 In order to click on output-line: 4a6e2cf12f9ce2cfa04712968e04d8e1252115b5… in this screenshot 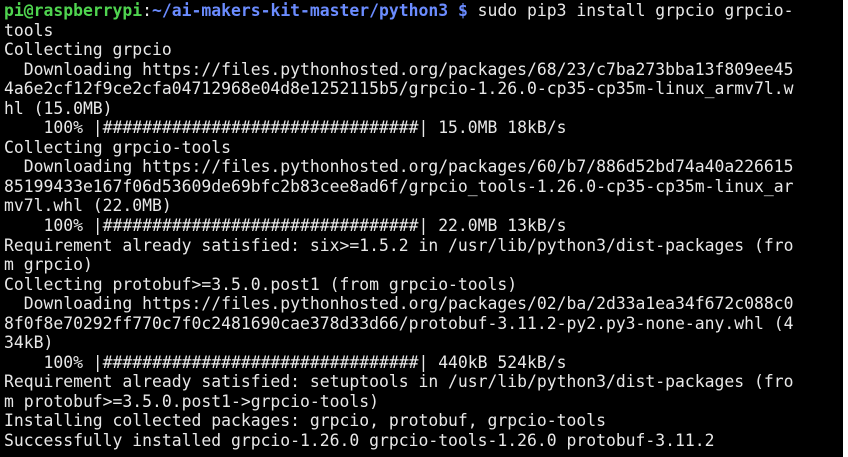, I will do `click(399, 89)`.